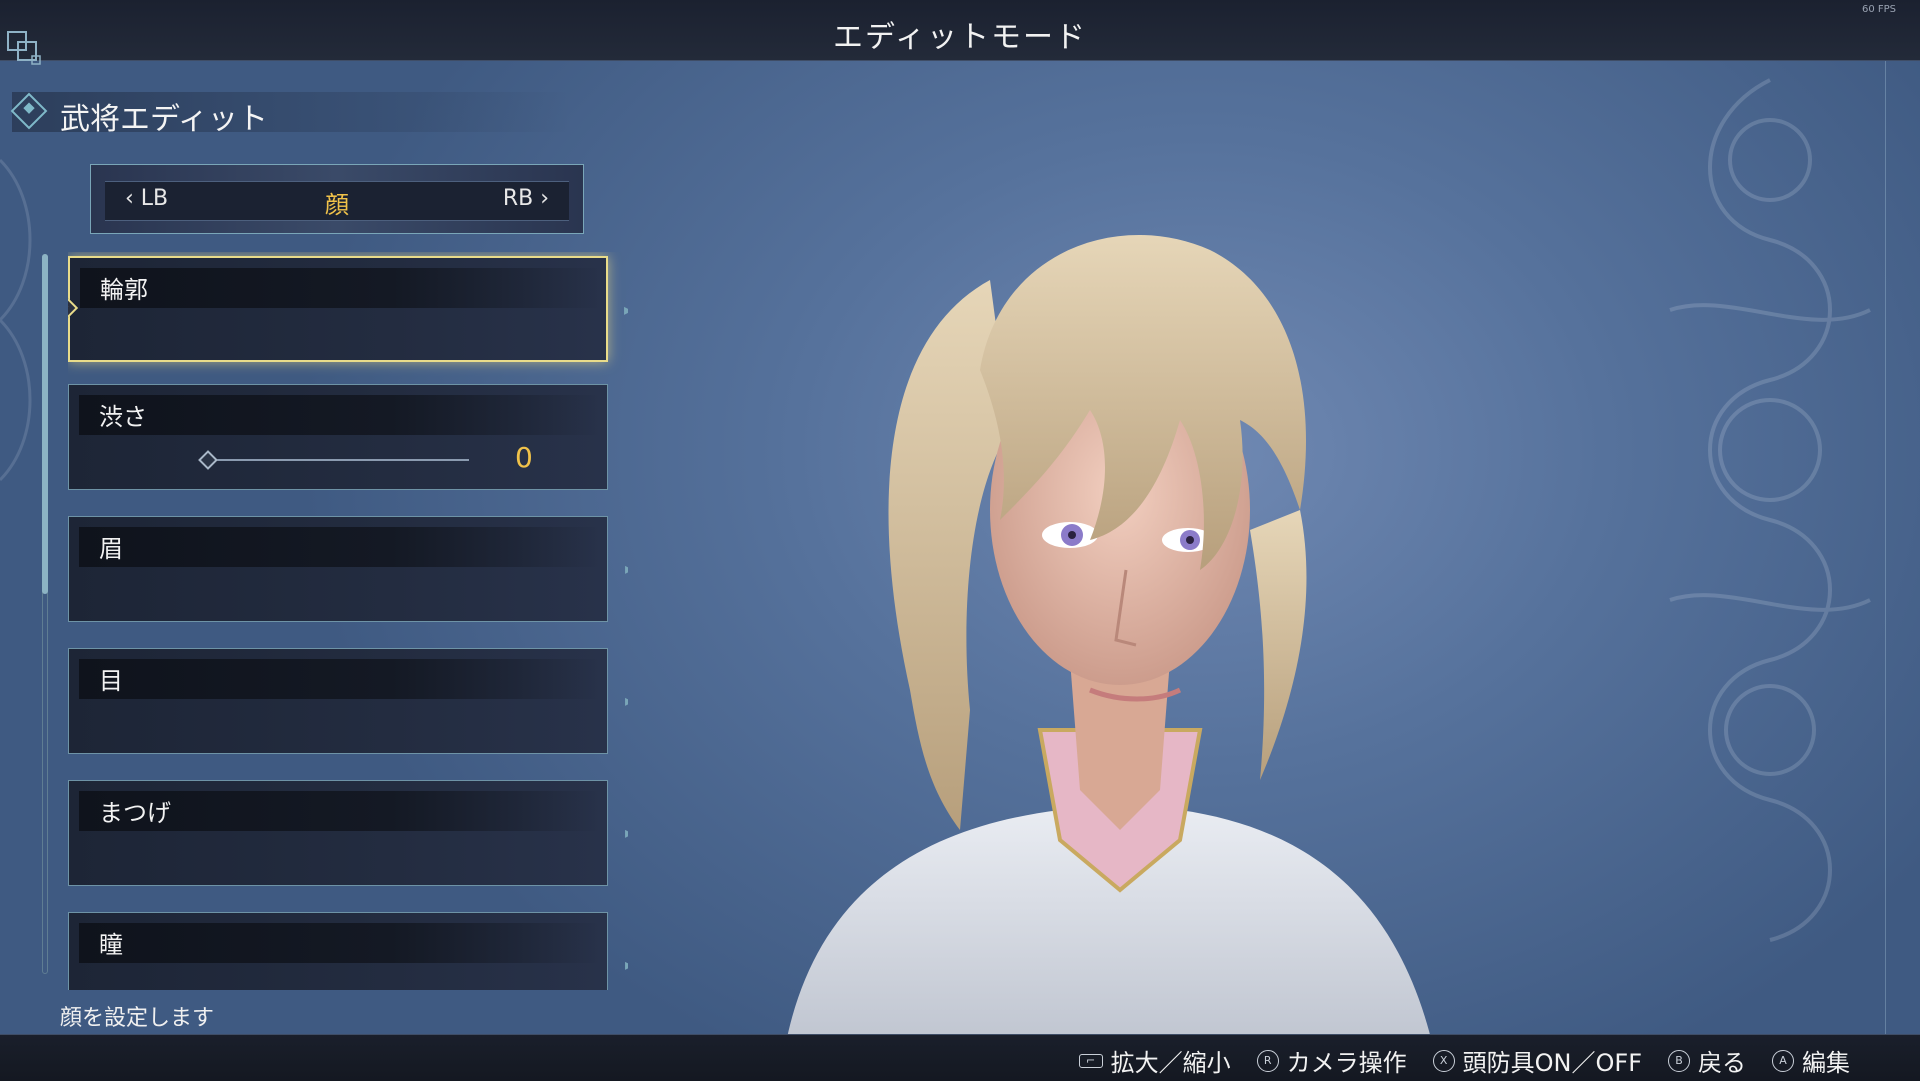 The height and width of the screenshot is (1081, 1920). What do you see at coordinates (208, 460) in the screenshot?
I see `slider-knob` at bounding box center [208, 460].